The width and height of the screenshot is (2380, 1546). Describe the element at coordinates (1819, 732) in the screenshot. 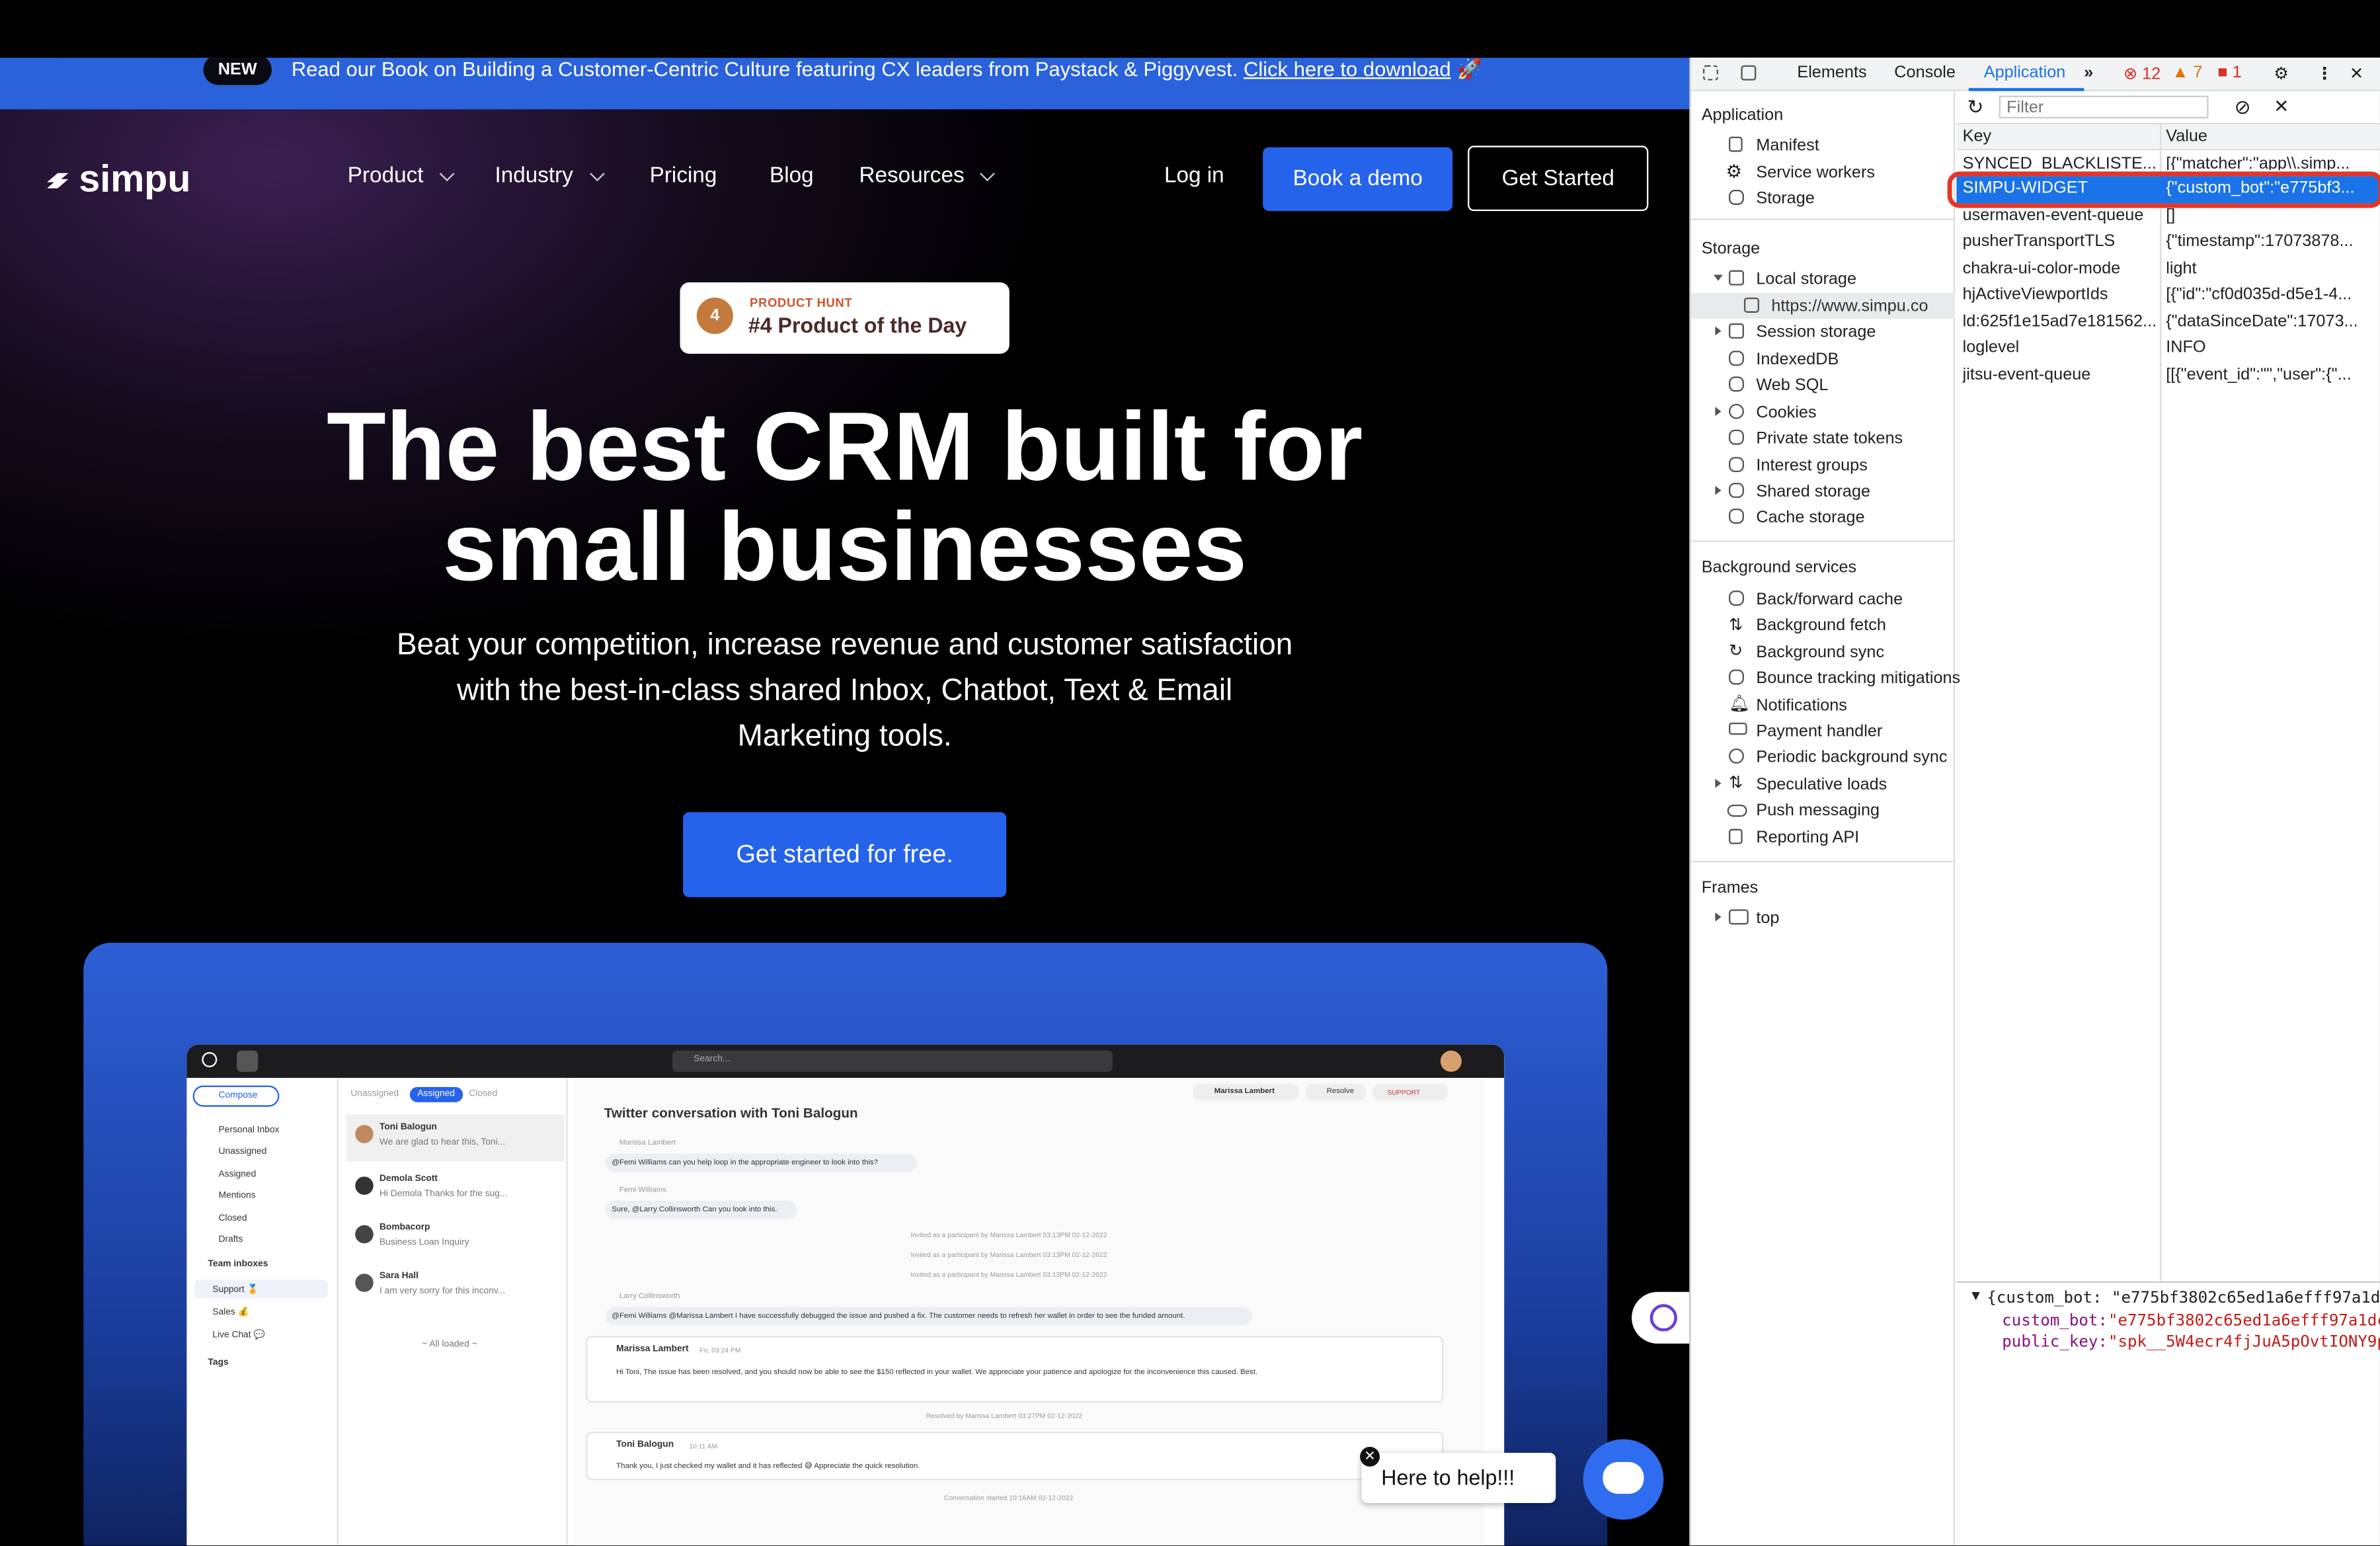

I see `sidebar-item-payment-handler: Payment handler` at that location.